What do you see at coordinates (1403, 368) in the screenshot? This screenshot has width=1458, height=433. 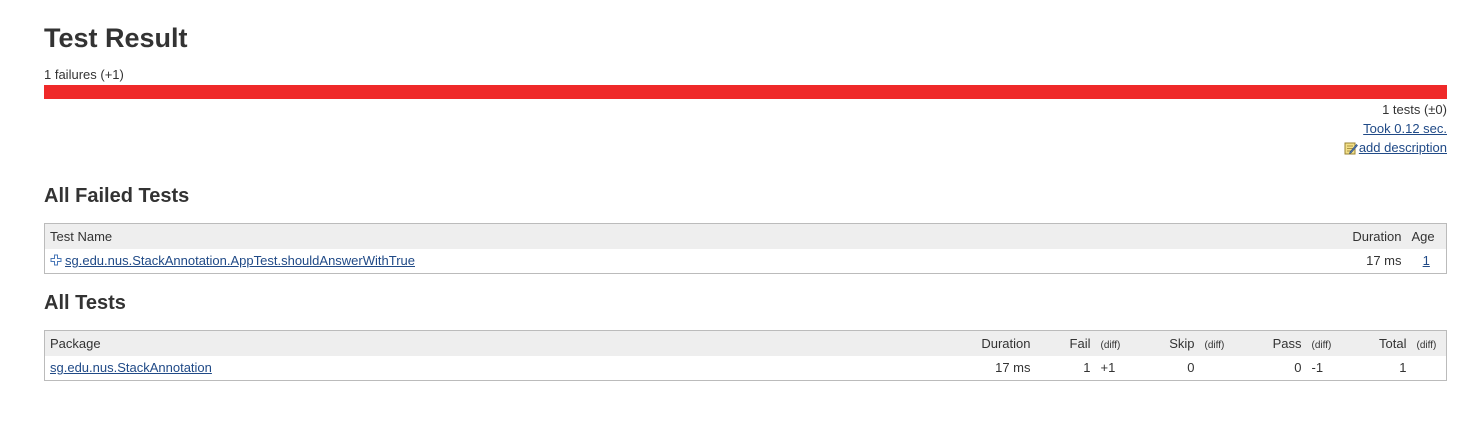 I see `package-total: 1` at bounding box center [1403, 368].